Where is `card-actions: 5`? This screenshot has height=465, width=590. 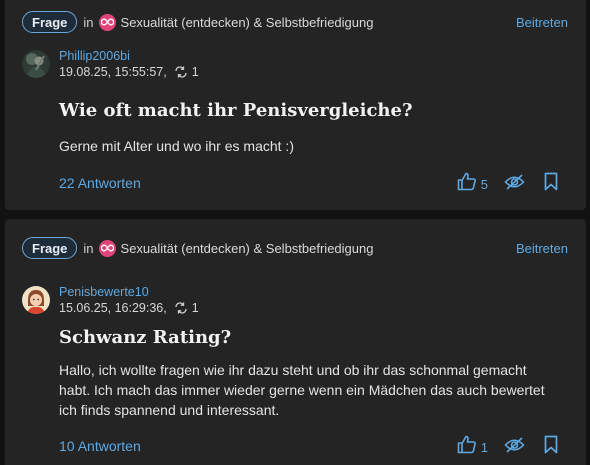
card-actions: 5 is located at coordinates (507, 184).